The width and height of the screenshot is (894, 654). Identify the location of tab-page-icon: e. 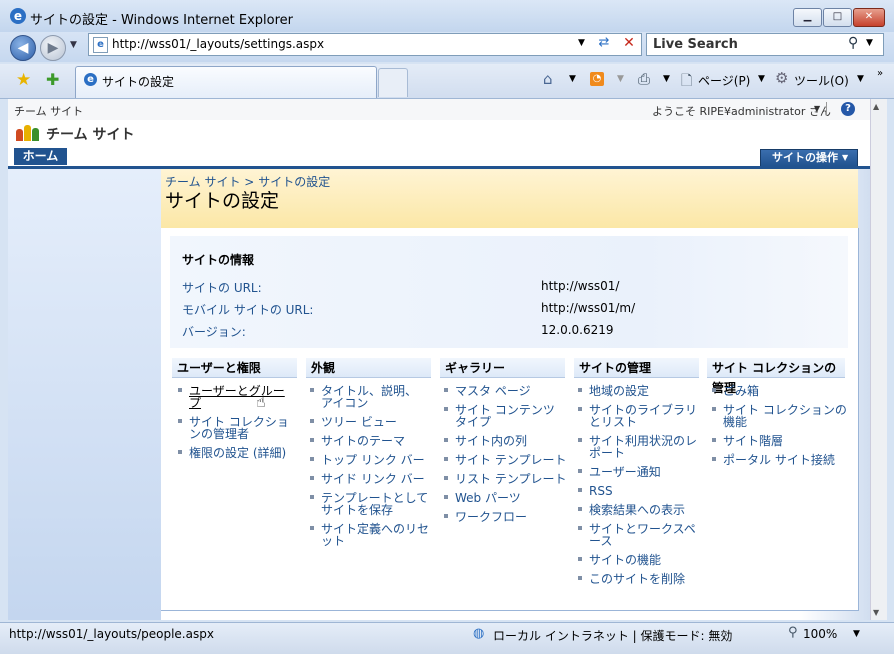
(90, 79).